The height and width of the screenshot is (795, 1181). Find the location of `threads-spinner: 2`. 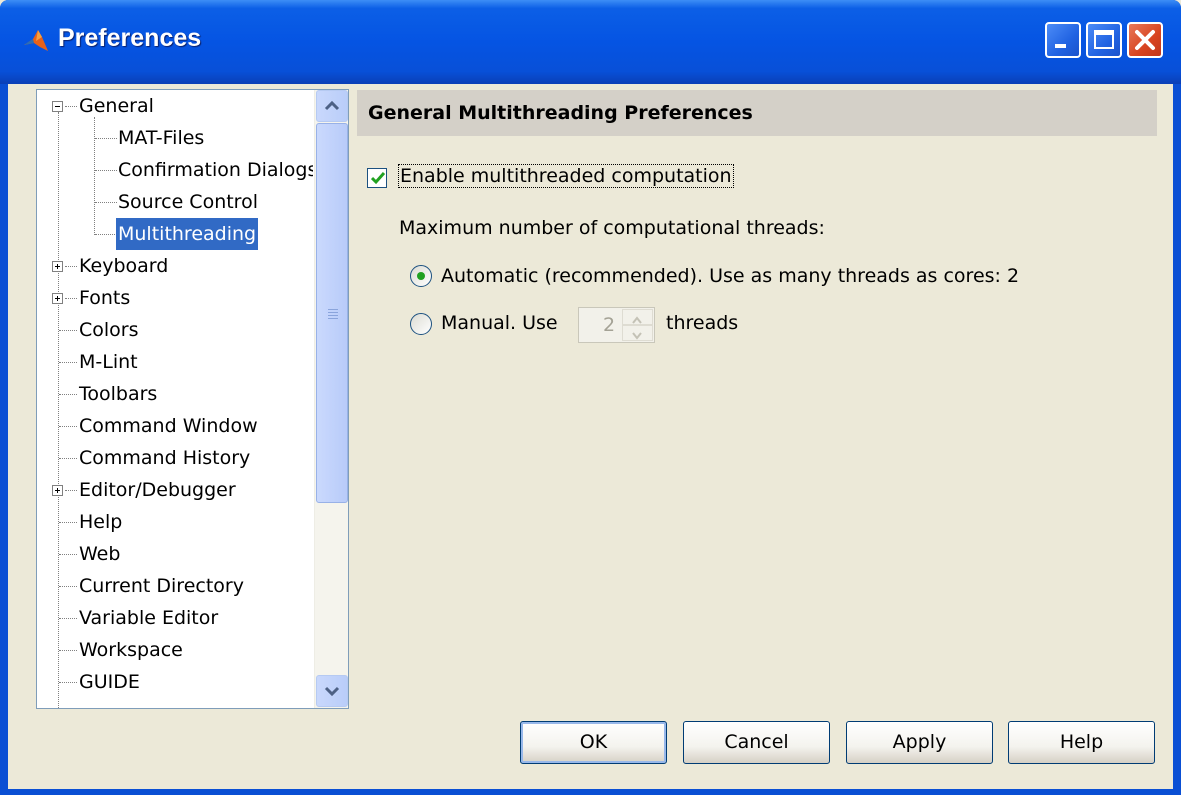

threads-spinner: 2 is located at coordinates (616, 325).